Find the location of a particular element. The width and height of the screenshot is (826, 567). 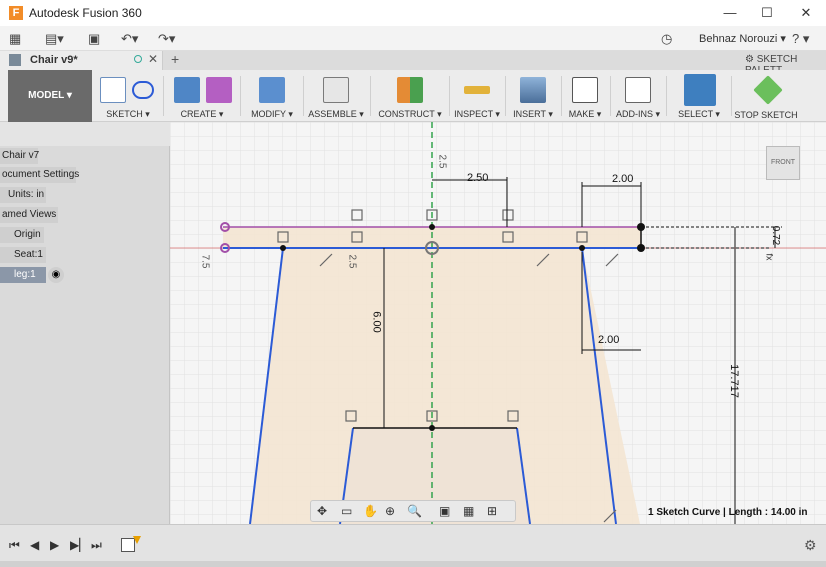

inspect-group: INSPECT ▾ is located at coordinates (477, 96).